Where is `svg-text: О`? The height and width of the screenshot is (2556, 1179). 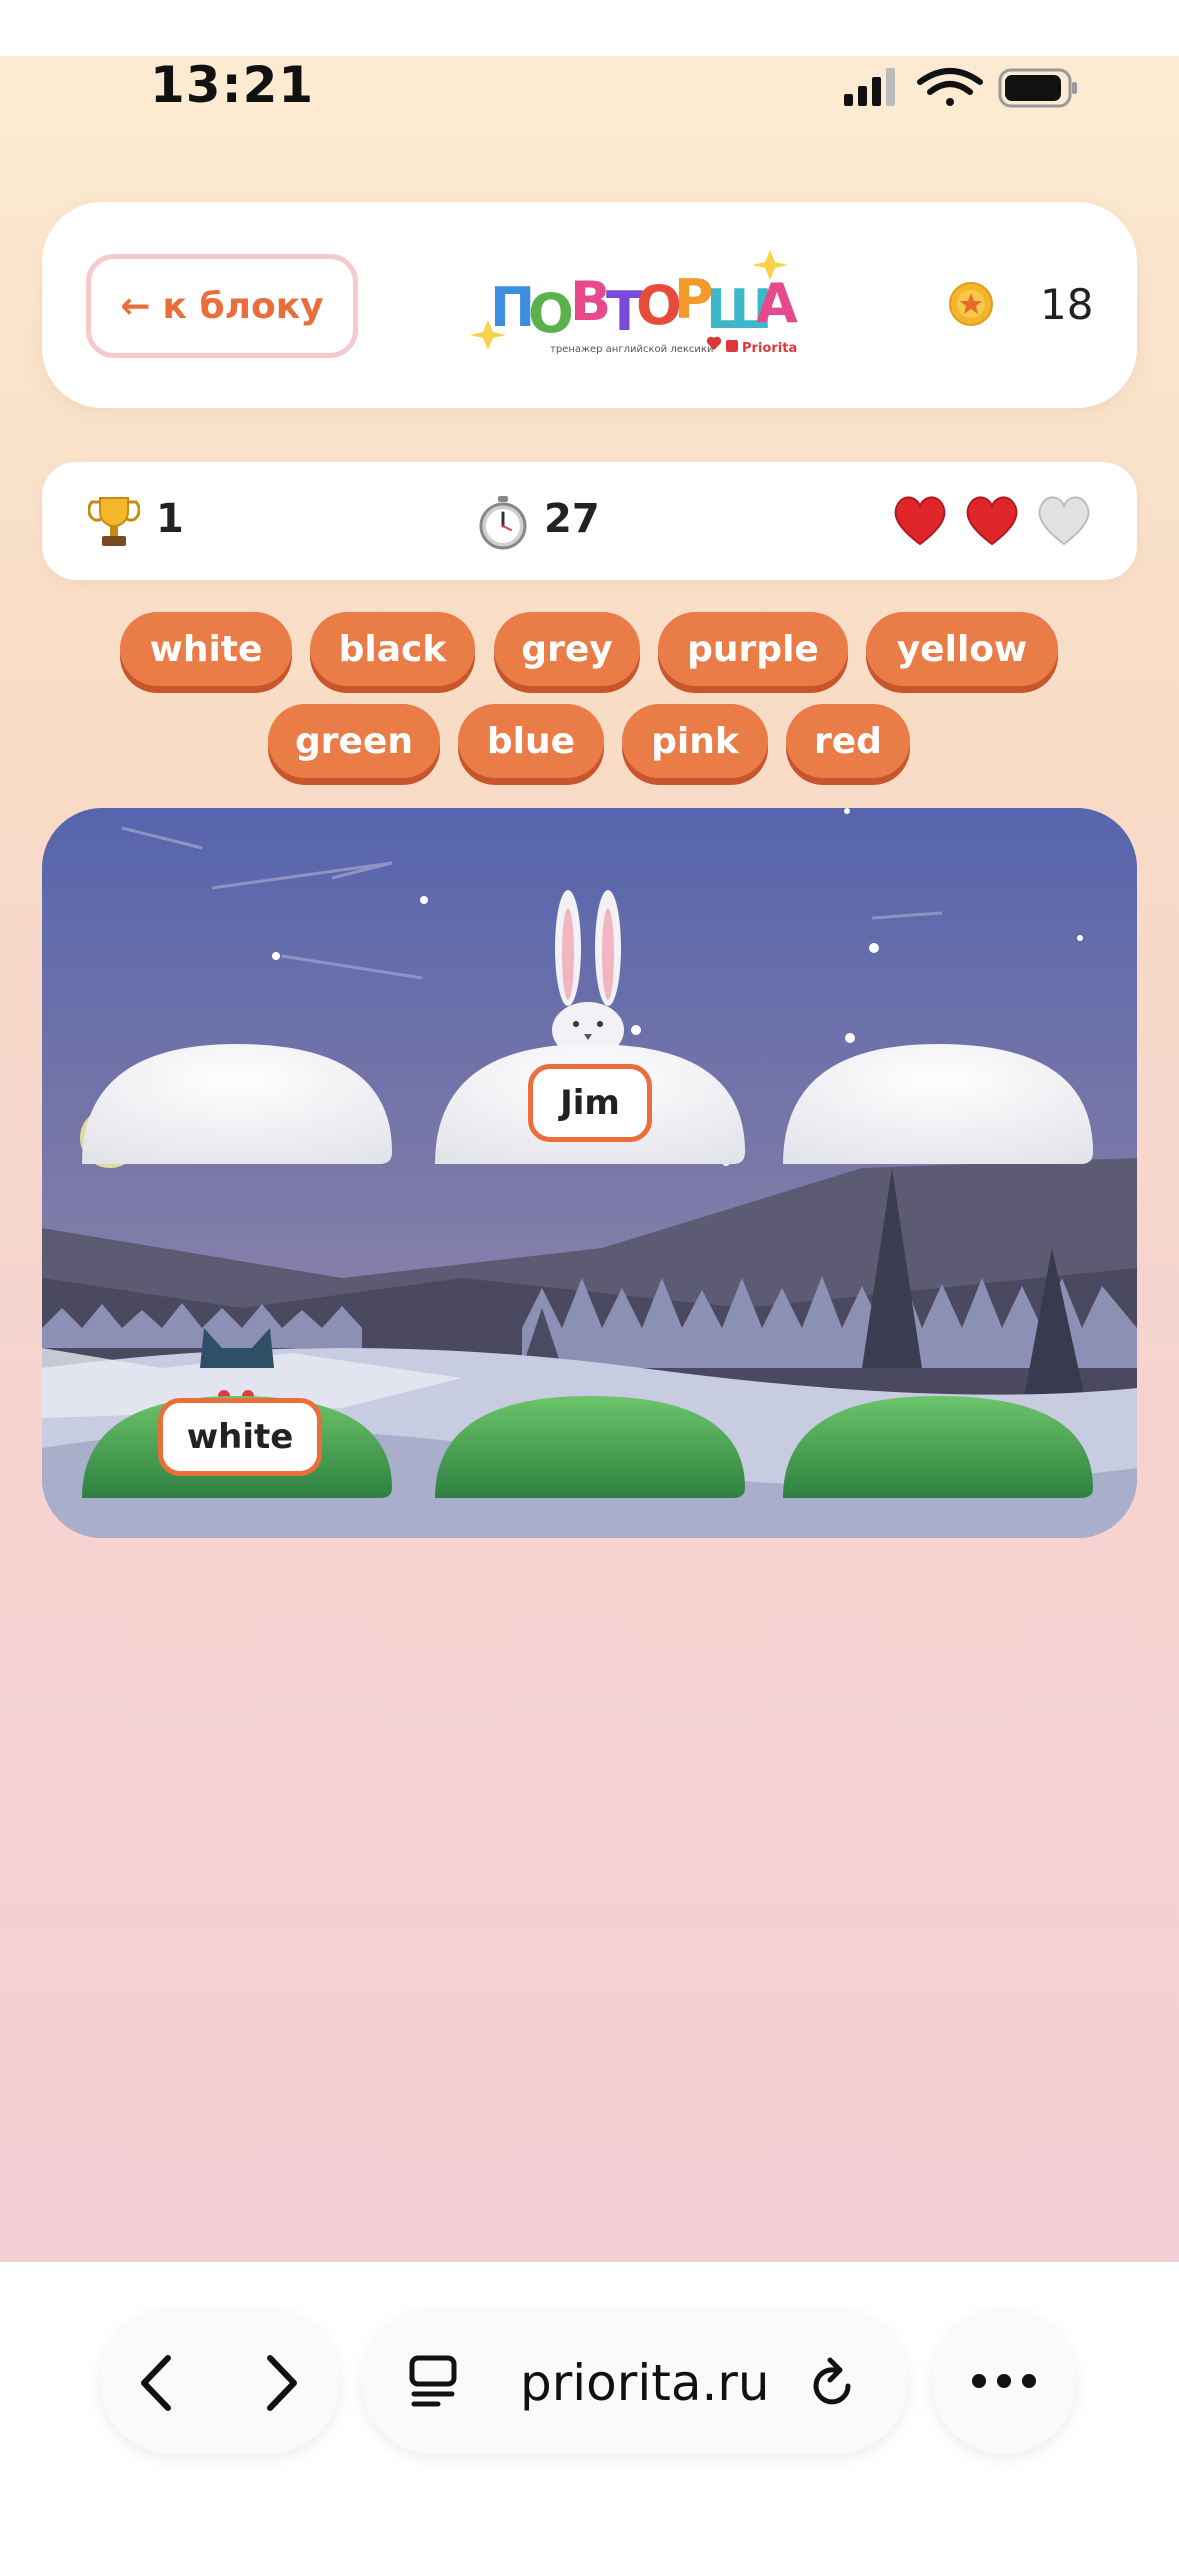 svg-text: О is located at coordinates (551, 313).